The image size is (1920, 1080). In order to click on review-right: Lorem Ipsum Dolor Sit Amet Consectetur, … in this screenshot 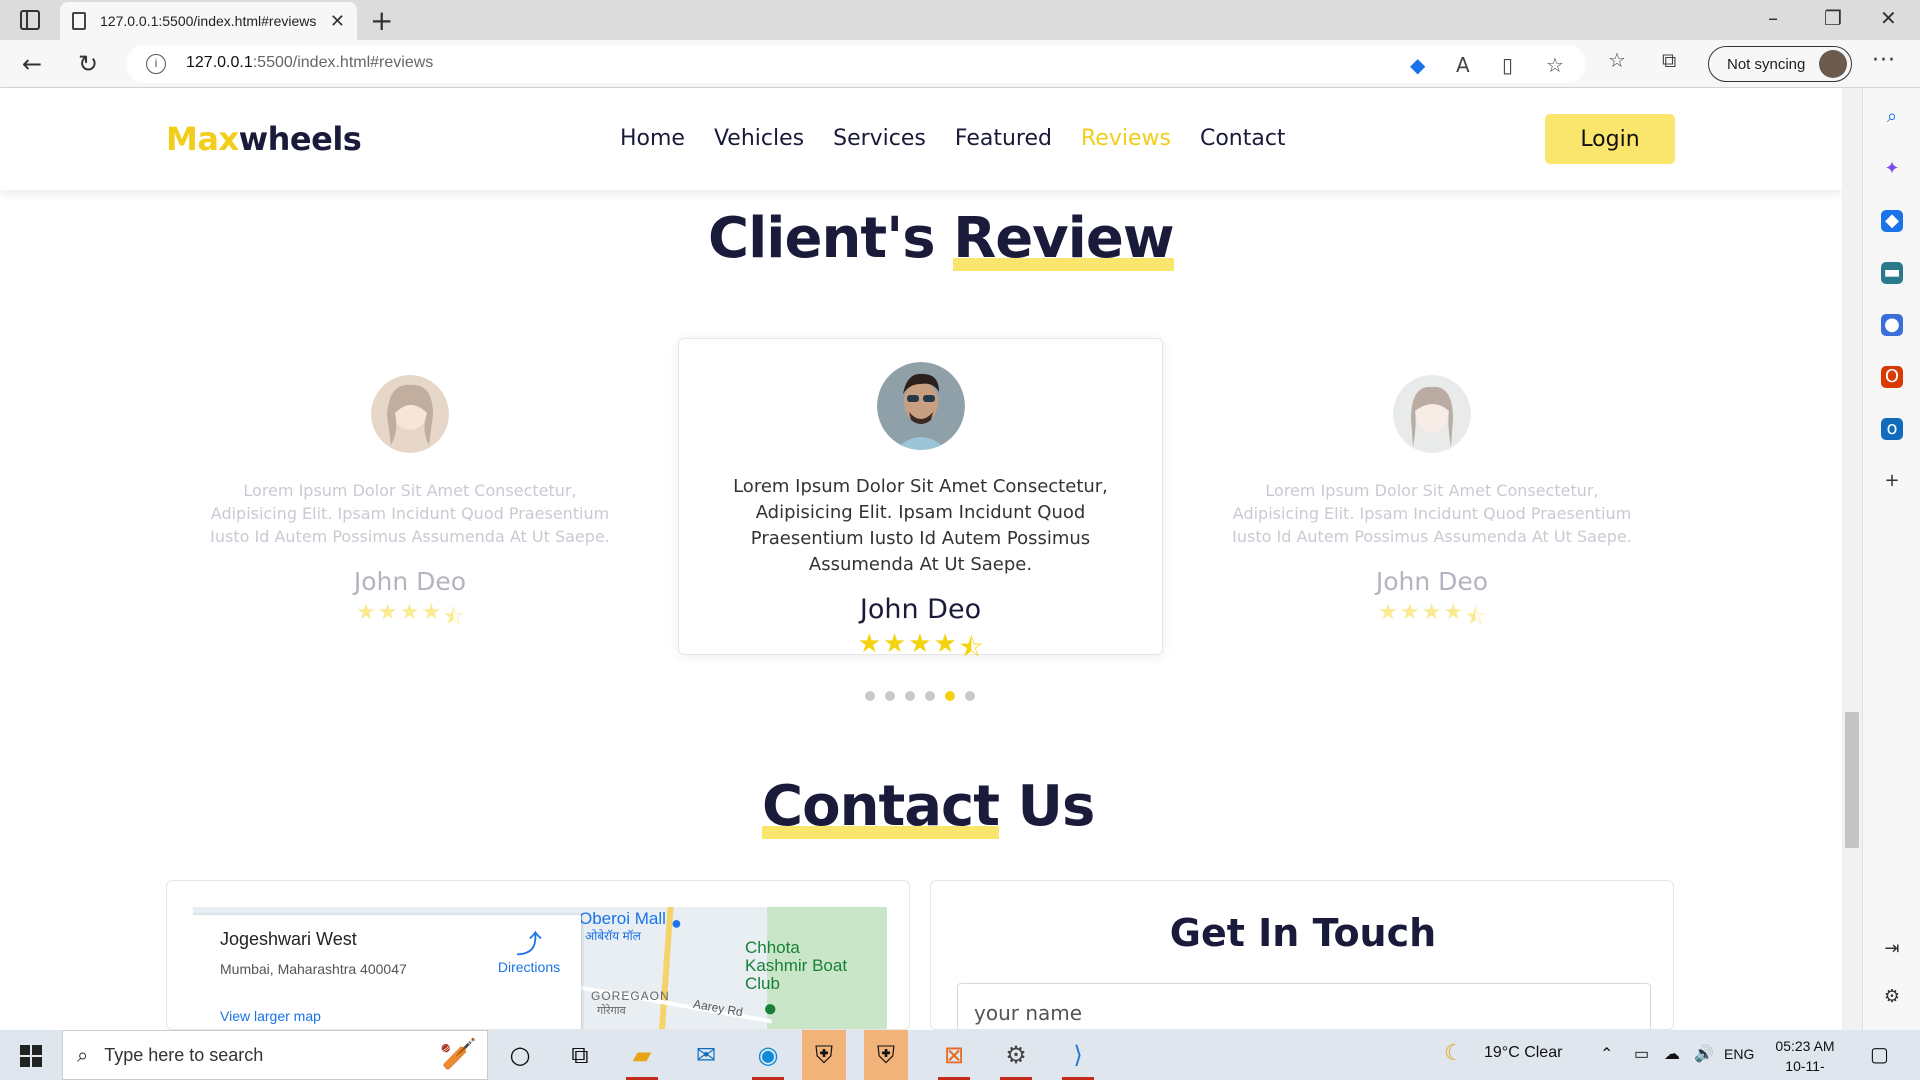, I will do `click(1432, 506)`.